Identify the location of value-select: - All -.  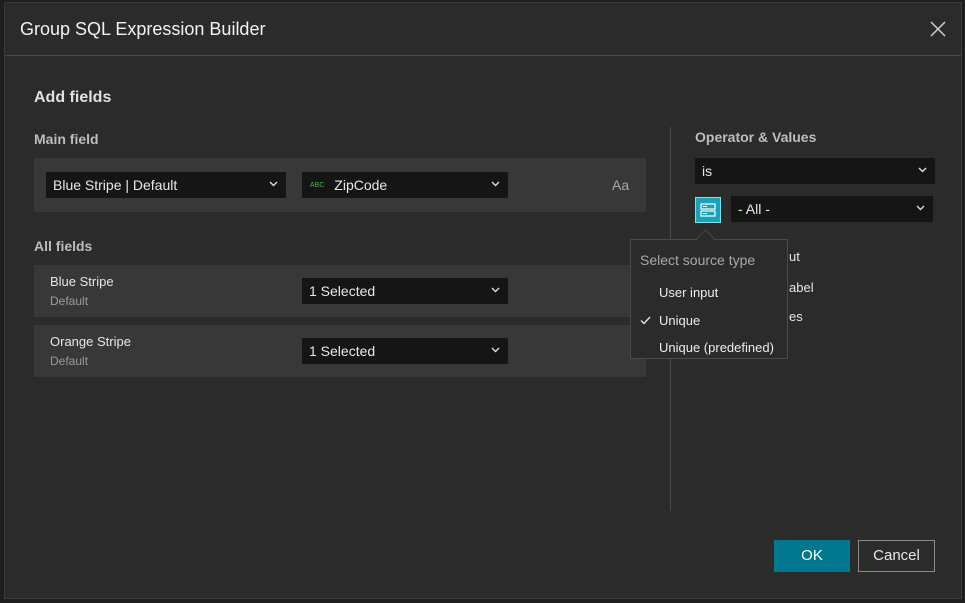
(832, 209).